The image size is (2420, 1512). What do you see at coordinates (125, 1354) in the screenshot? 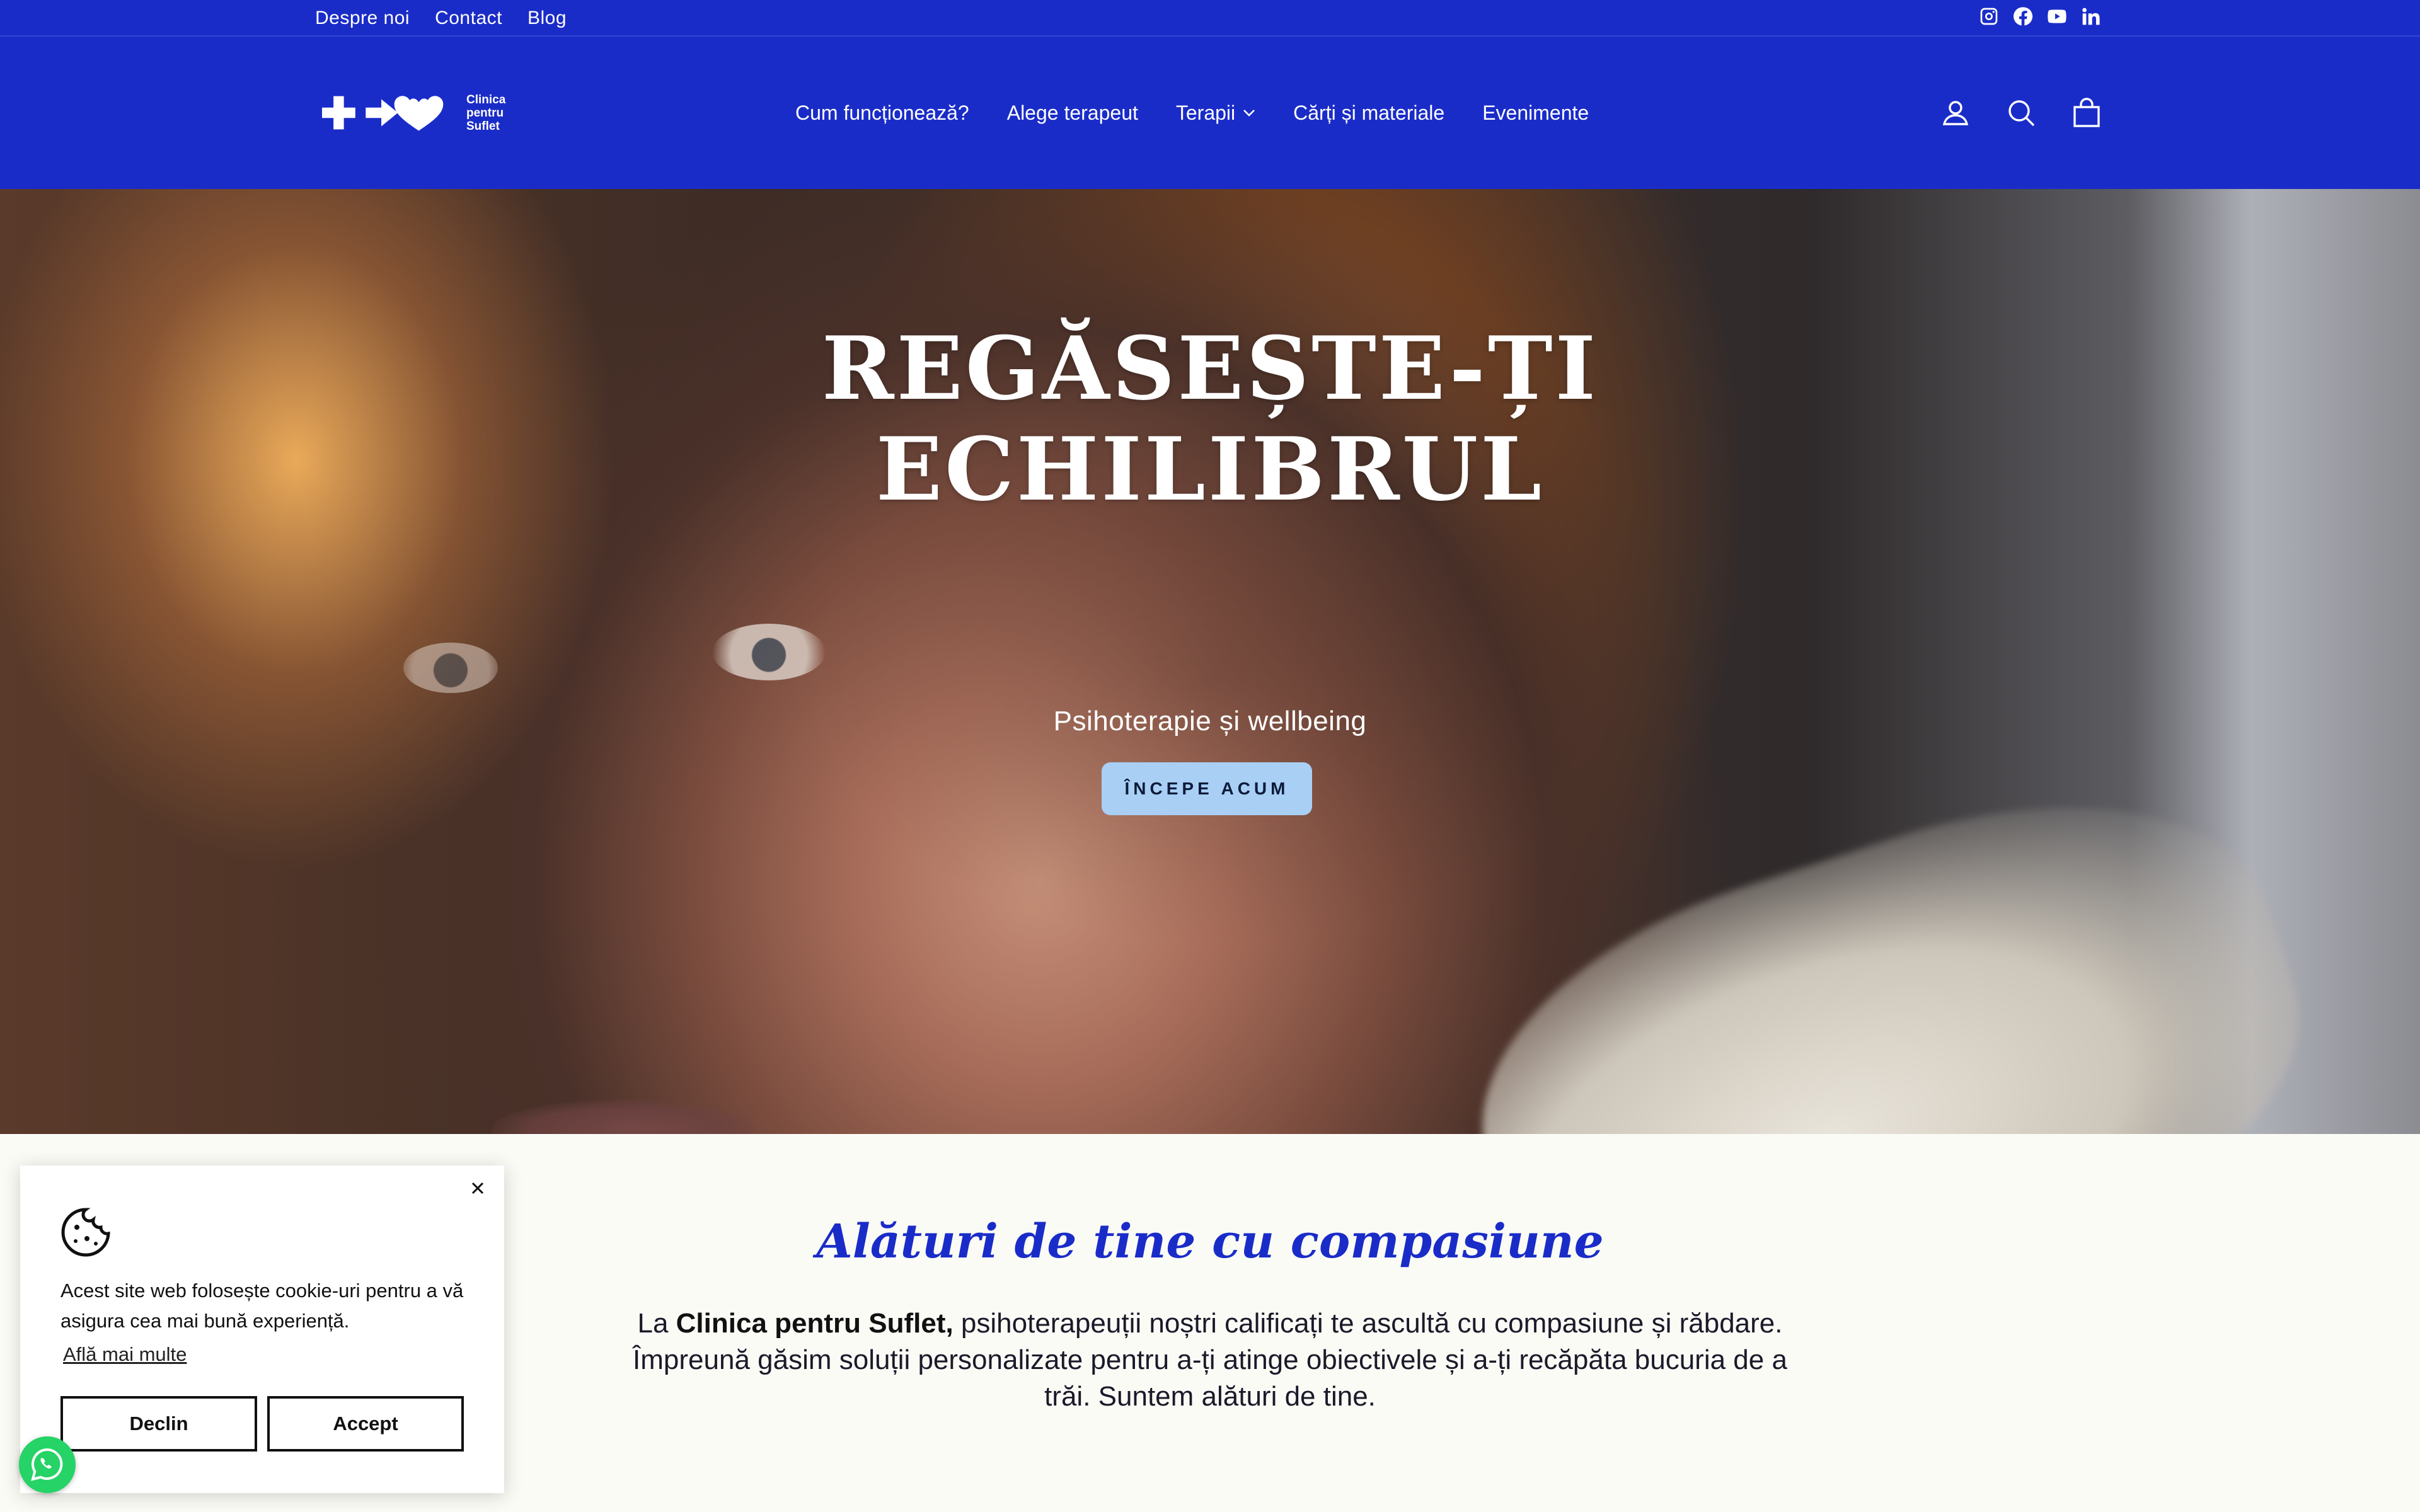
I see `cookie-learn-more-link: Află mai multe` at bounding box center [125, 1354].